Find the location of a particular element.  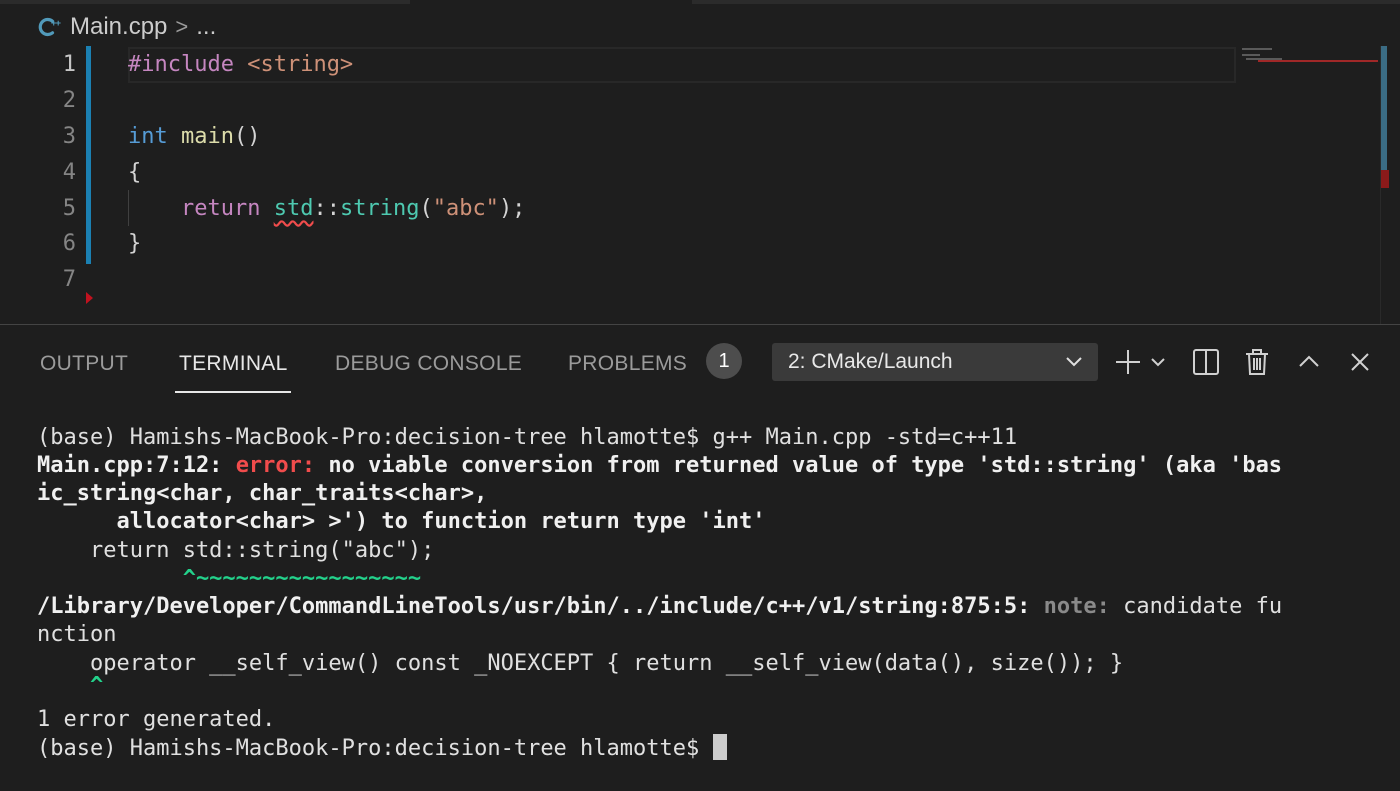

scrollbar-error-marker is located at coordinates (1385, 179).